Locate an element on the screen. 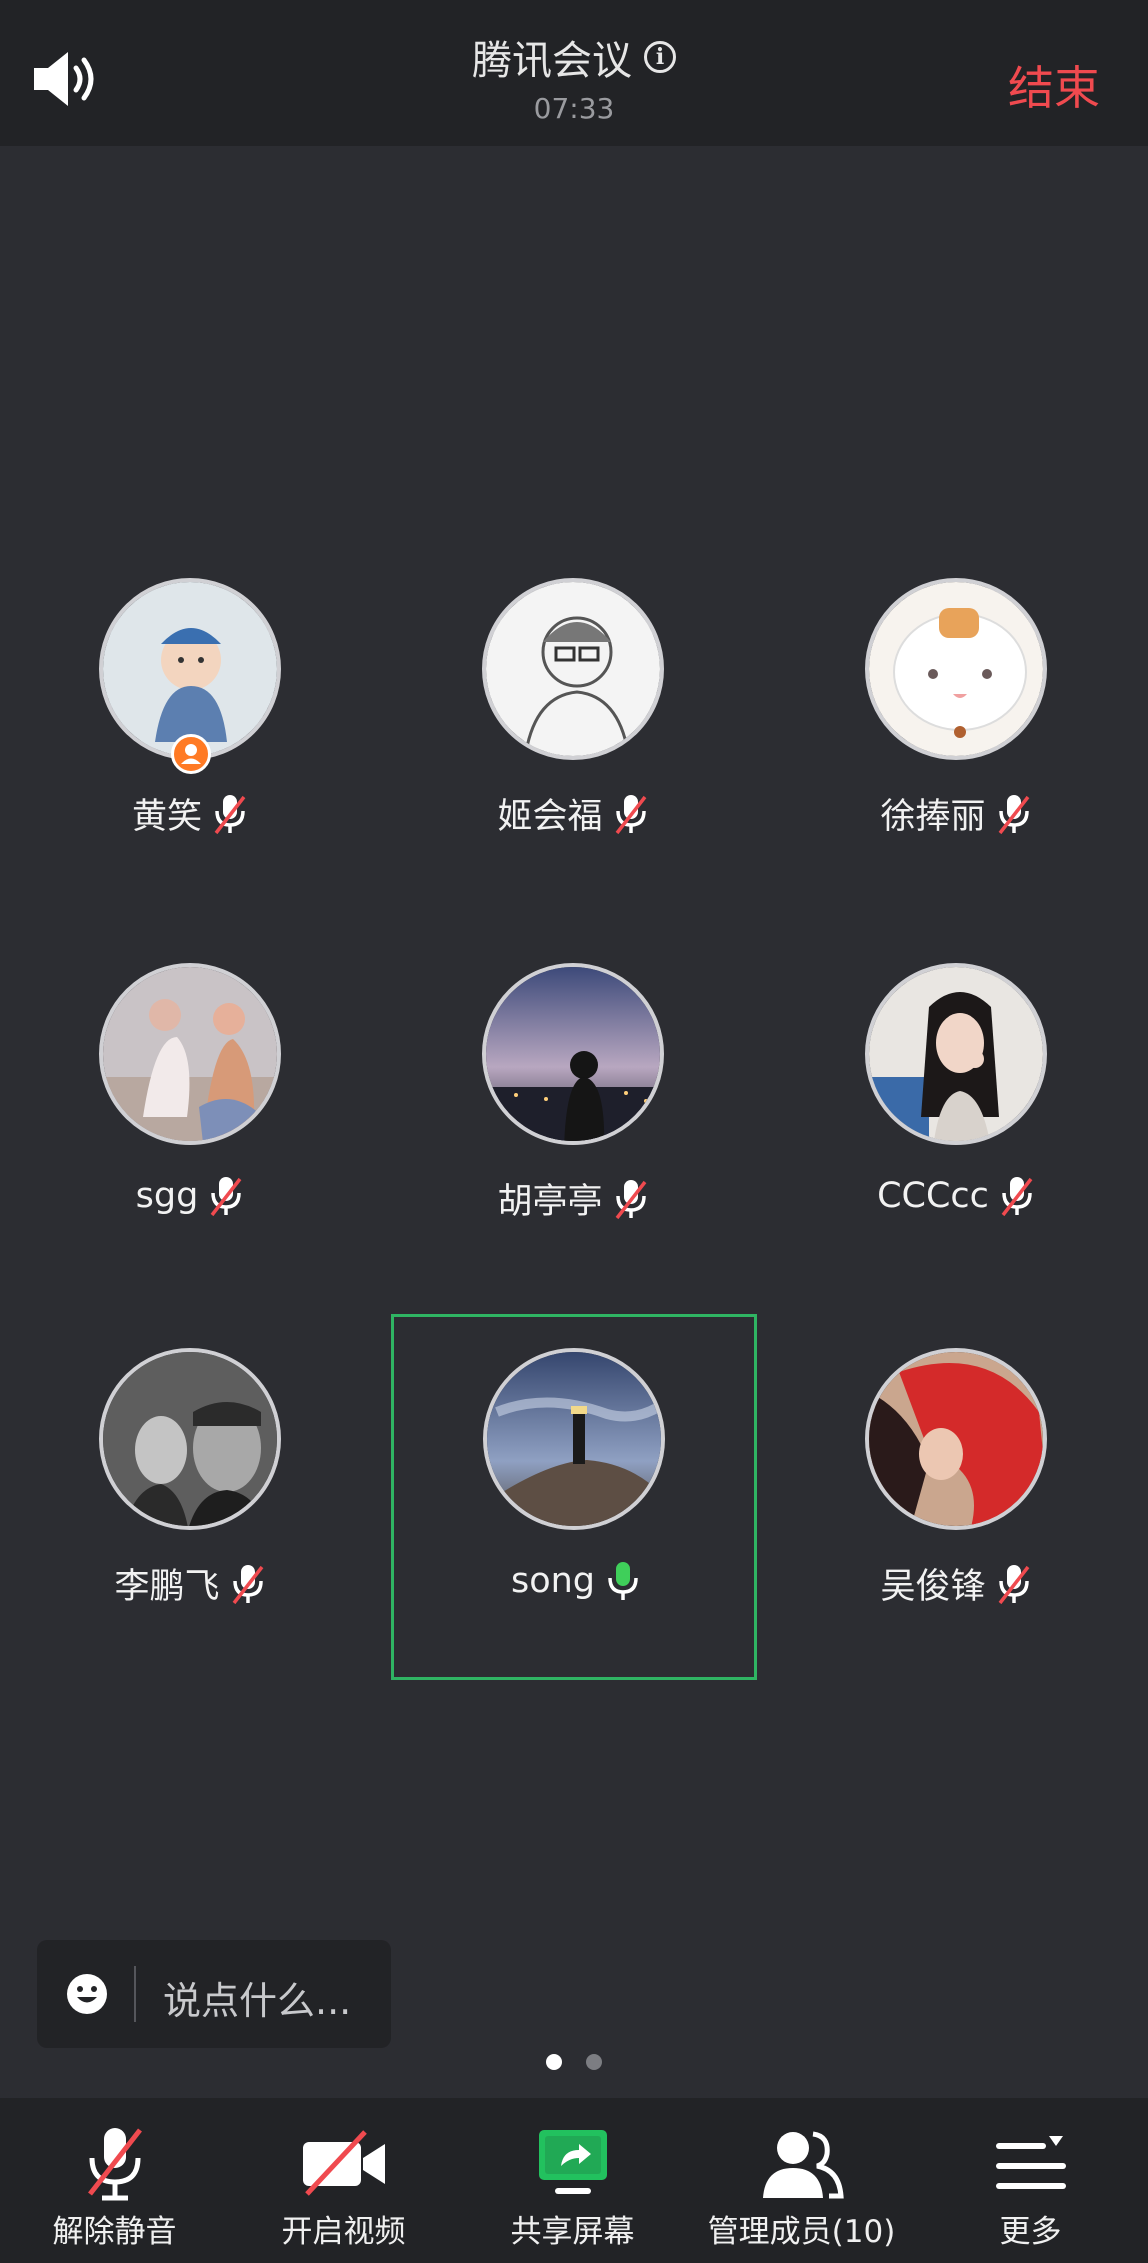 This screenshot has width=1148, height=2263. end-meeting-button: 结束 is located at coordinates (1054, 85).